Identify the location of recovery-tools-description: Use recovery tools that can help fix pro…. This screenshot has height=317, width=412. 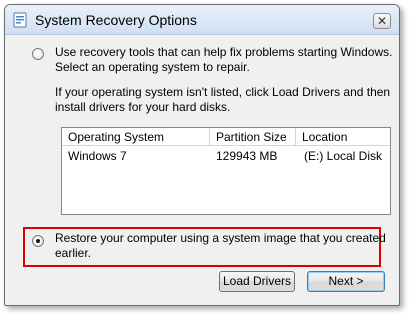
(223, 60).